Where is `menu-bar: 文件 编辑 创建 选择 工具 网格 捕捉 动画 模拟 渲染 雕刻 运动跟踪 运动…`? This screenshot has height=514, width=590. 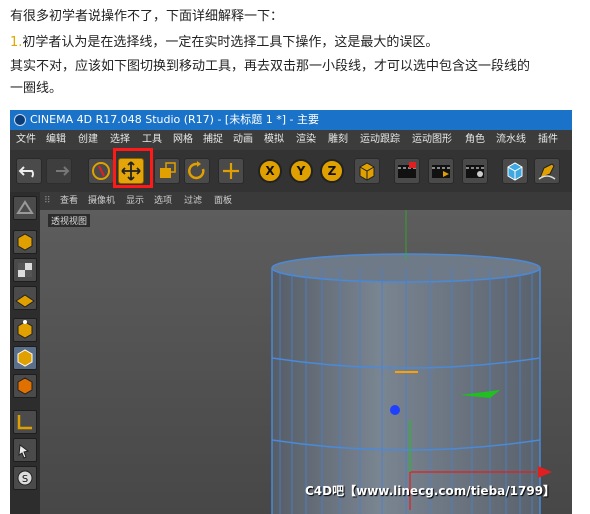
menu-bar: 文件 编辑 创建 选择 工具 网格 捕捉 动画 模拟 渲染 雕刻 运动跟踪 运动… is located at coordinates (291, 140).